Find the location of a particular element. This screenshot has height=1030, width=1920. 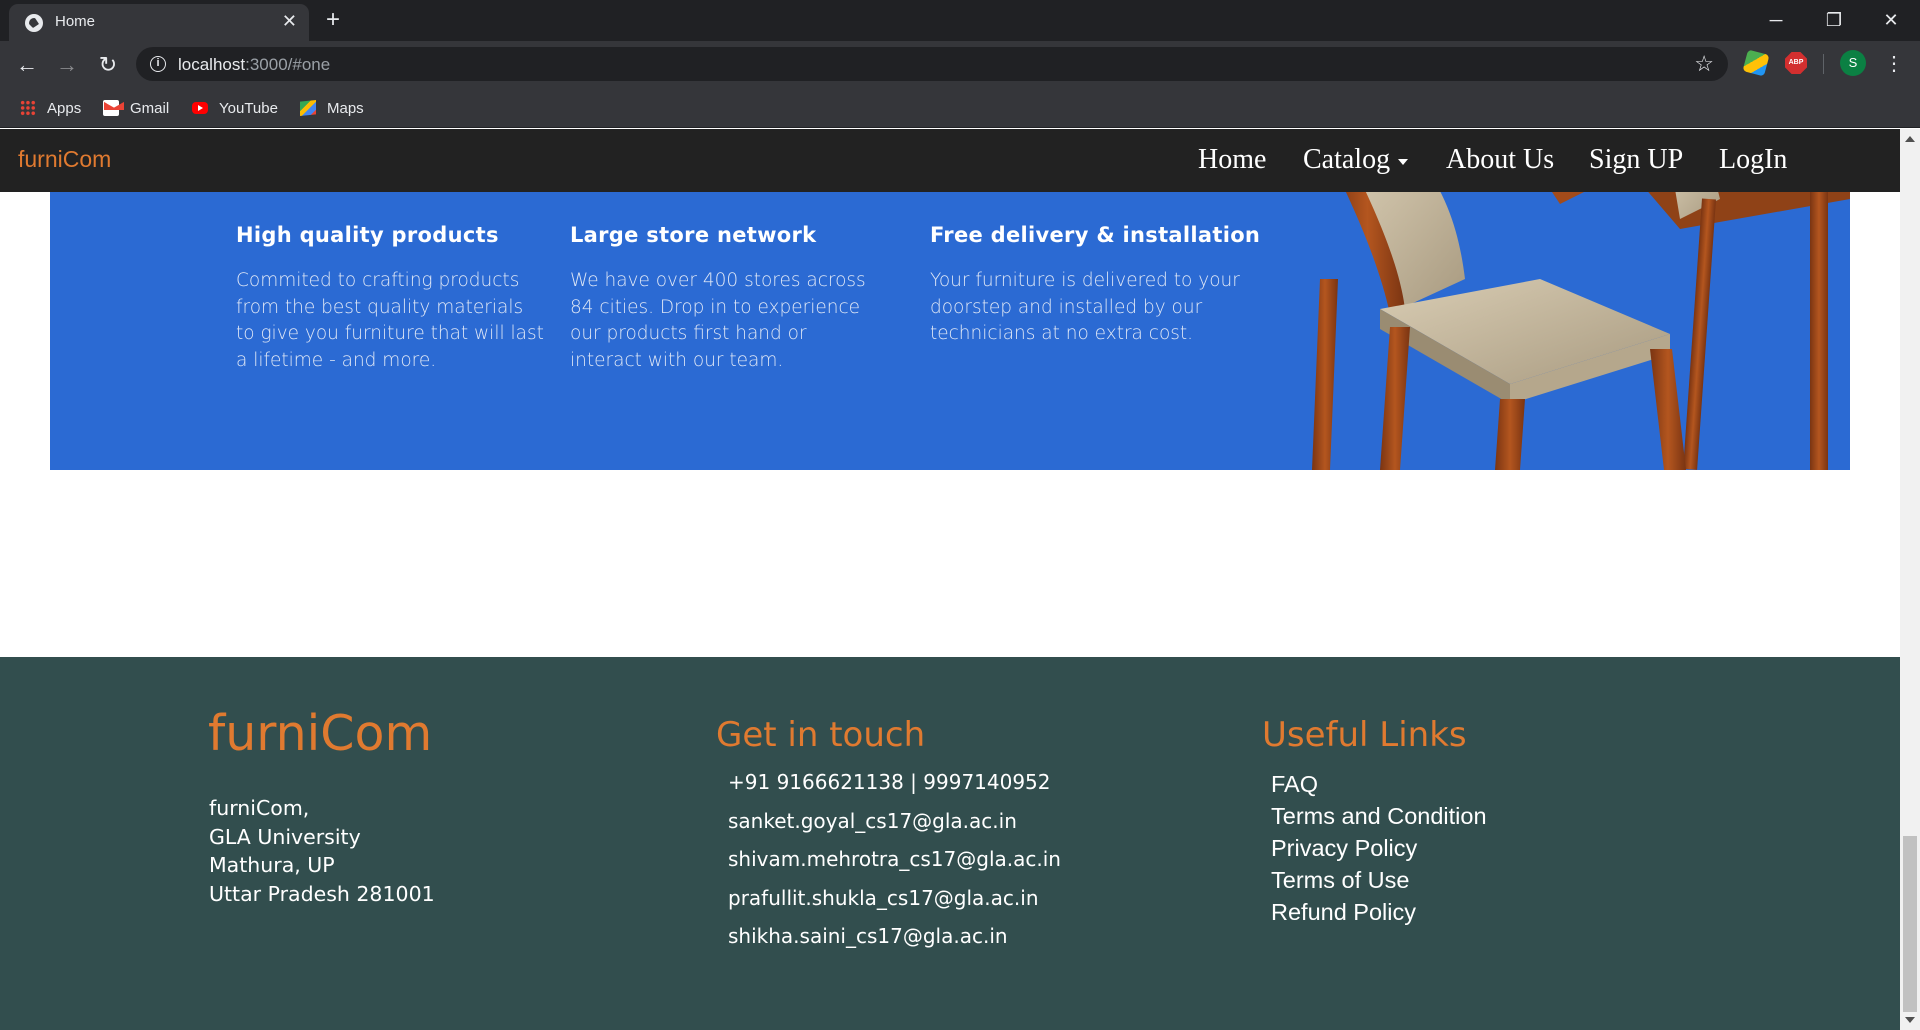

browser-toolbar: ← → ↻ i localhost:3000/#one ☆ ABP S ⋮ is located at coordinates (960, 64).